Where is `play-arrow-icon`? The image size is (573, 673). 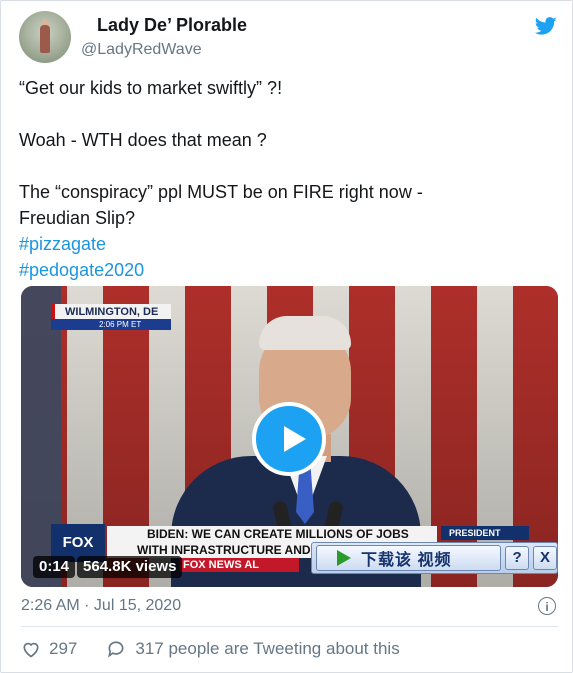
play-arrow-icon is located at coordinates (344, 558).